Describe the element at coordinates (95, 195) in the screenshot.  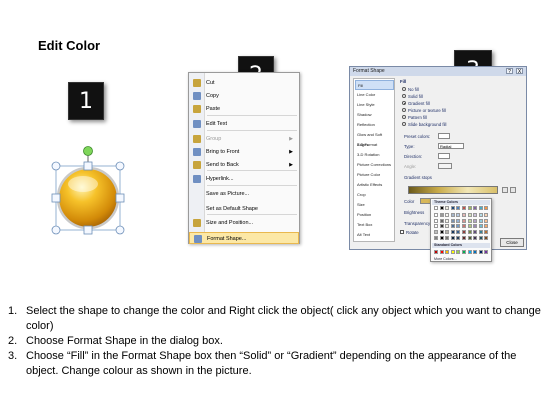
I see `selected-sphere-shape` at that location.